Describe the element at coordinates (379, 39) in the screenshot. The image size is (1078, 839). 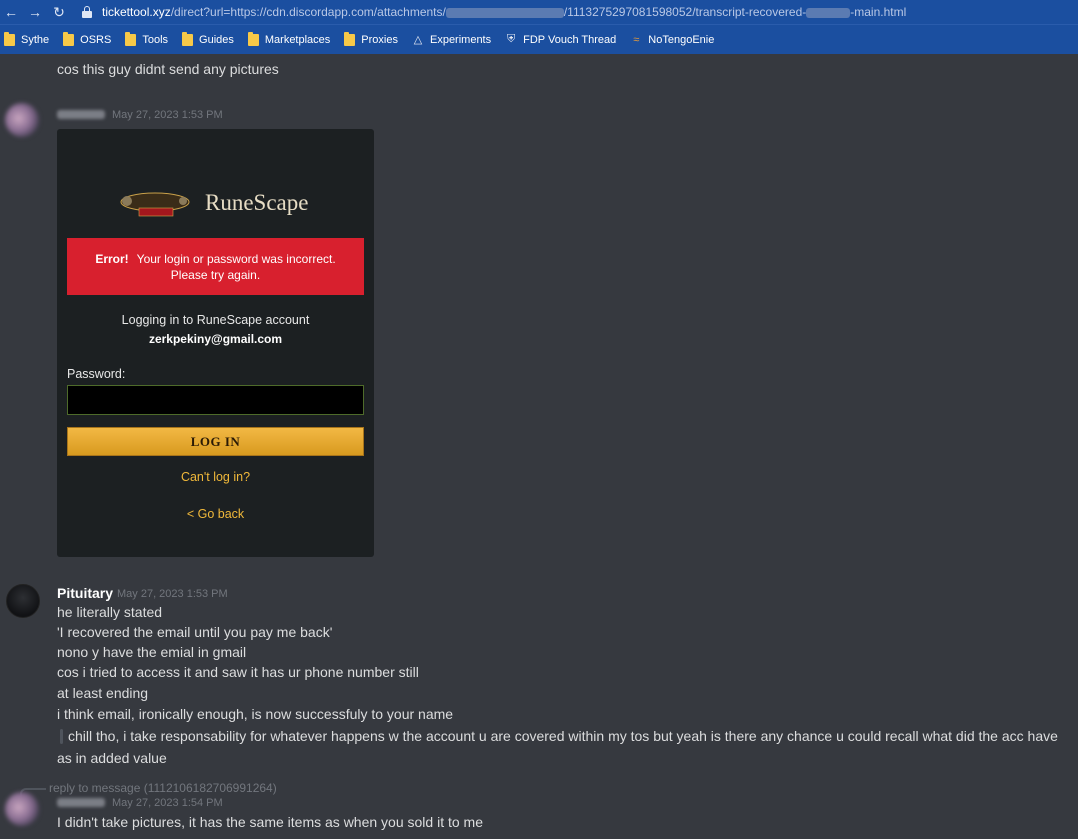
I see `bookmark-label: Proxies` at that location.